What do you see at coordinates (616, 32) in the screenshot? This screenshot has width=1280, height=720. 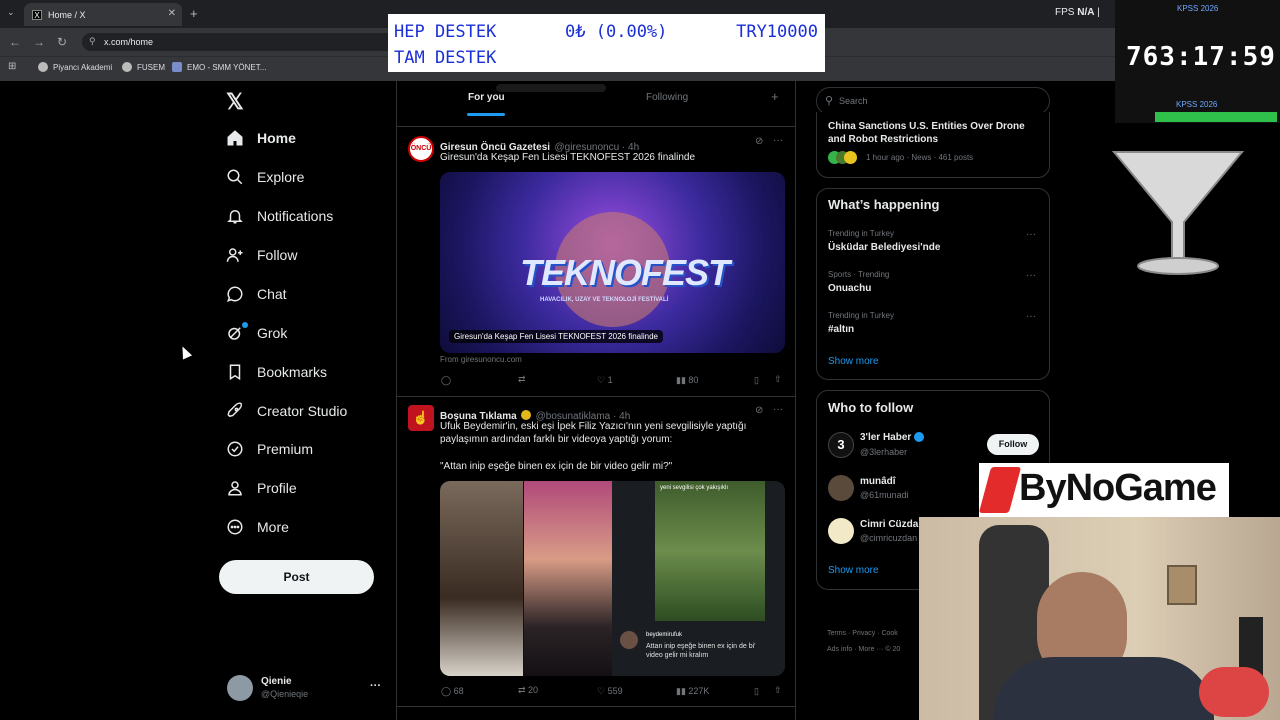 I see `banner-amount: 0₺ (0.00%)` at bounding box center [616, 32].